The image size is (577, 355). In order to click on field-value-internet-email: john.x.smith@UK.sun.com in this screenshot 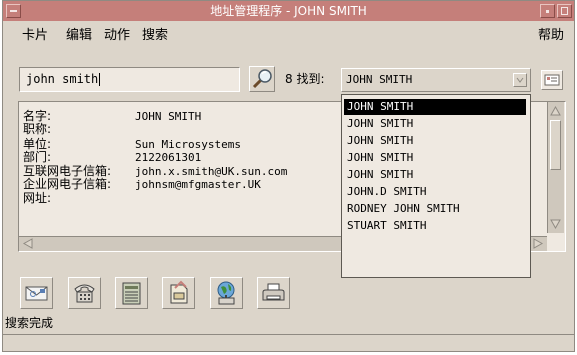, I will do `click(211, 171)`.